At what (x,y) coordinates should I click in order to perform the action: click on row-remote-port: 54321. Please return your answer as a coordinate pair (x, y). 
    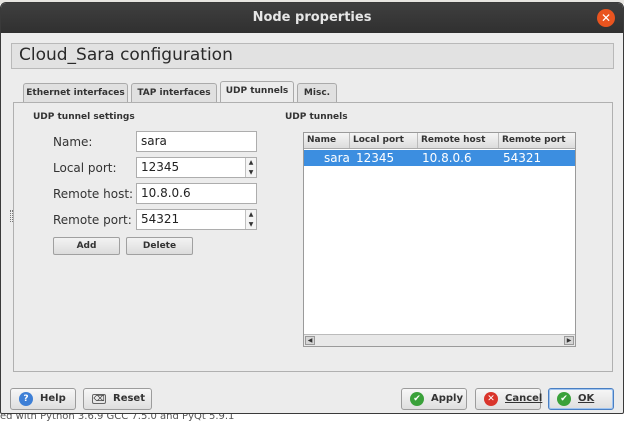
    Looking at the image, I should click on (522, 158).